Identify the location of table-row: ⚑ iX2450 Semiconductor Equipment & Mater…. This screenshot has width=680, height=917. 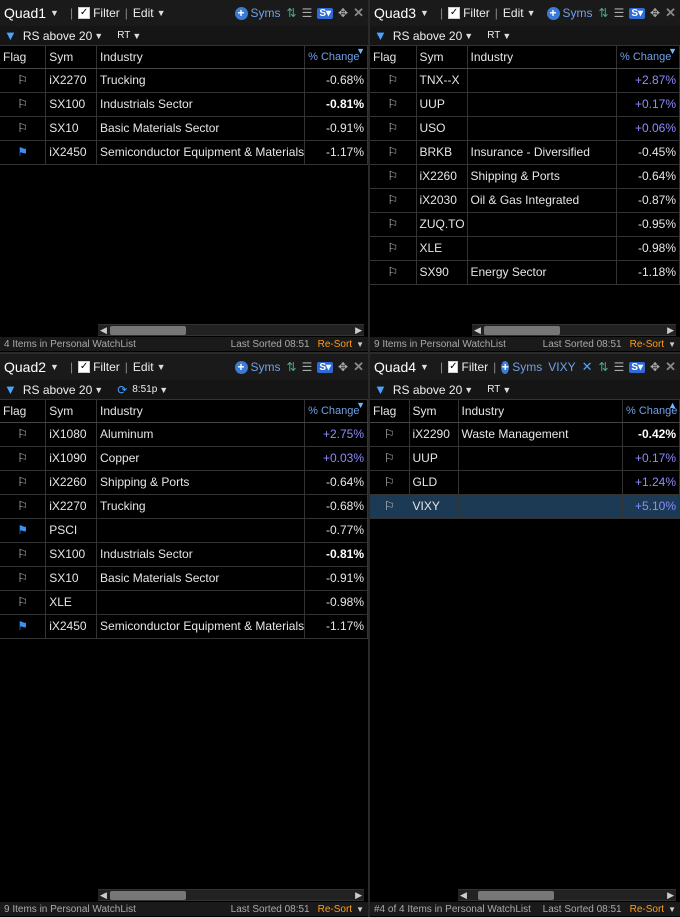
(184, 152).